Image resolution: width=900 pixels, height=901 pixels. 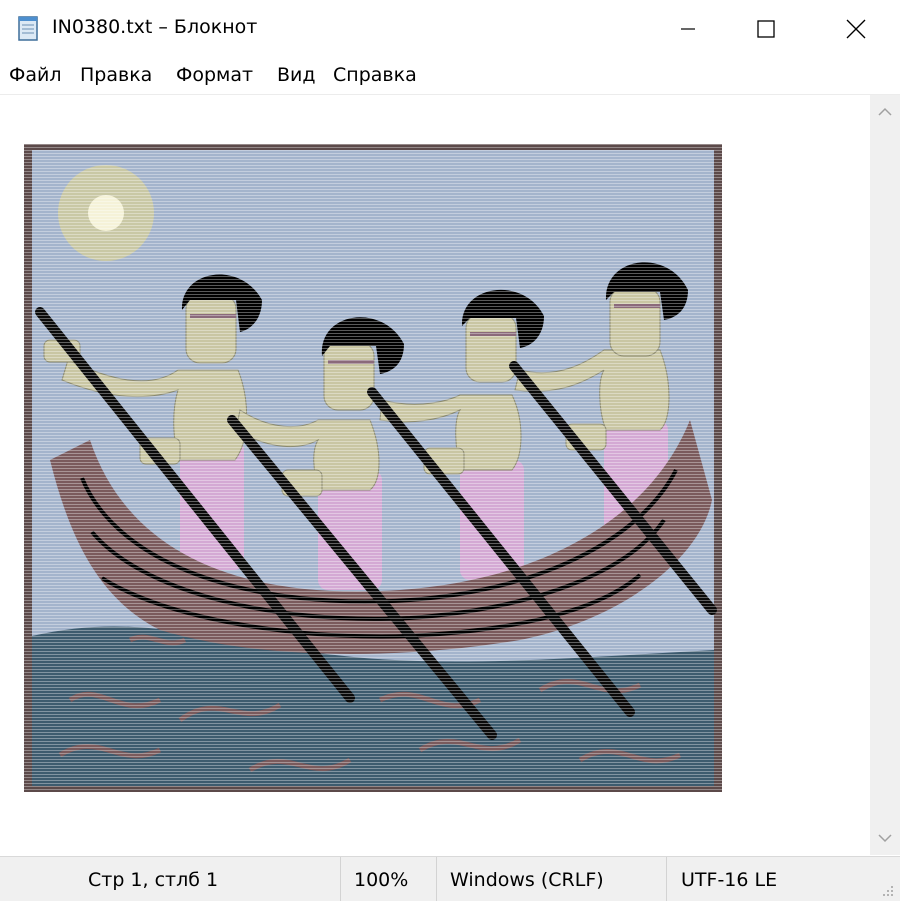 I want to click on menu-file: Файл, so click(x=35, y=75).